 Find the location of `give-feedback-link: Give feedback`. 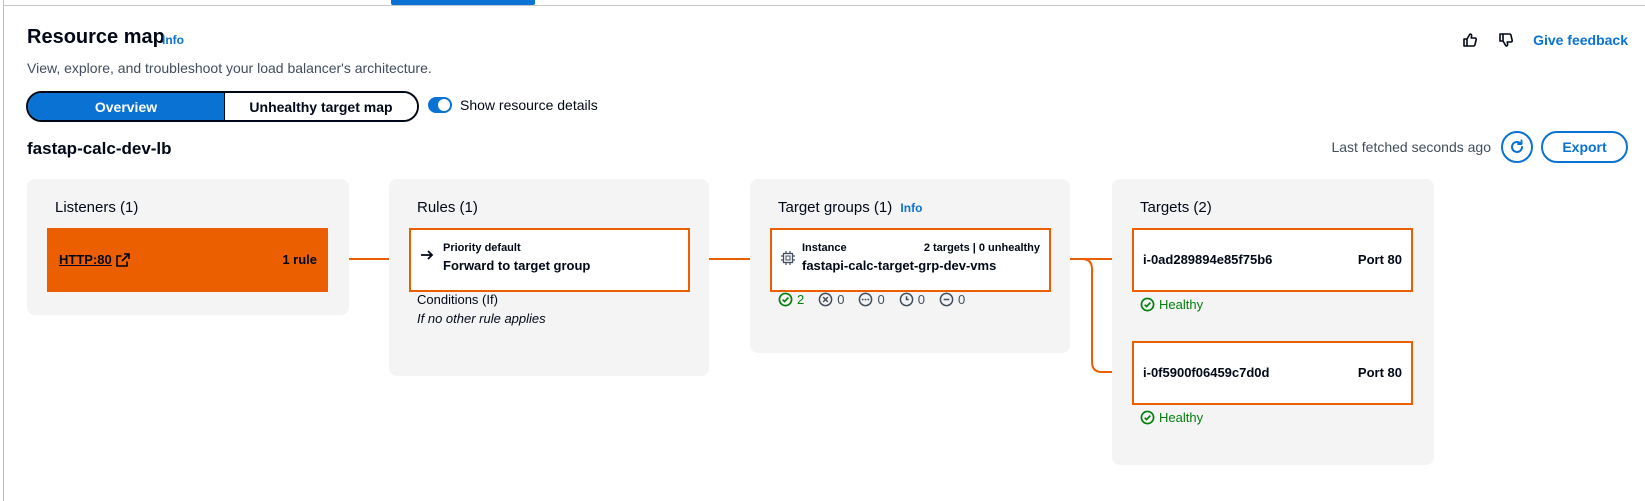

give-feedback-link: Give feedback is located at coordinates (1580, 40).